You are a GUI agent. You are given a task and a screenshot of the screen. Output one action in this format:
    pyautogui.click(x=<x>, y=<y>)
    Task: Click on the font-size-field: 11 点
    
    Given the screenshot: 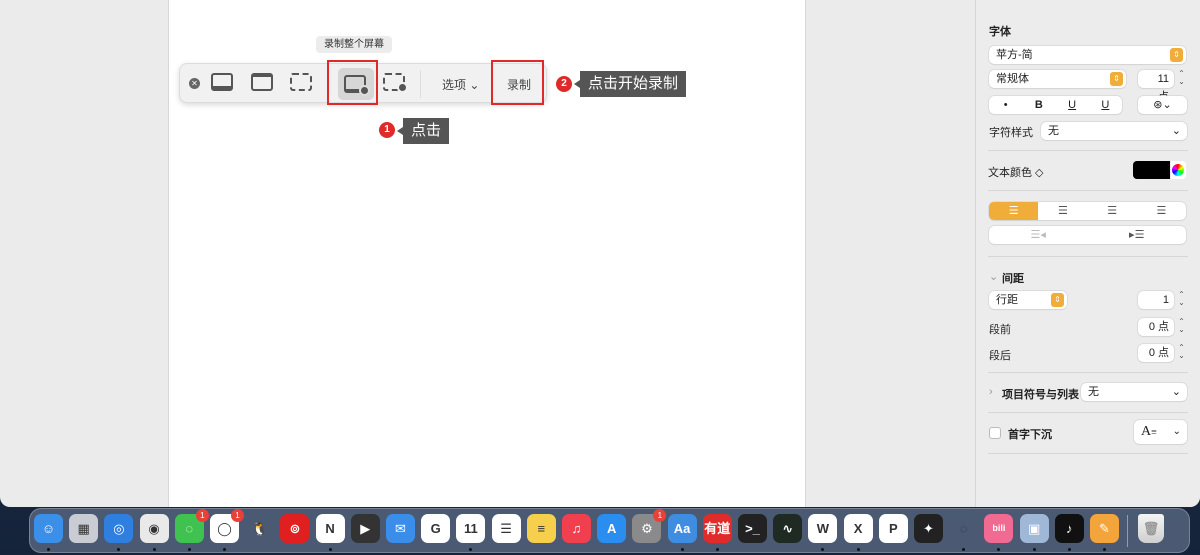 What is the action you would take?
    pyautogui.click(x=1156, y=86)
    